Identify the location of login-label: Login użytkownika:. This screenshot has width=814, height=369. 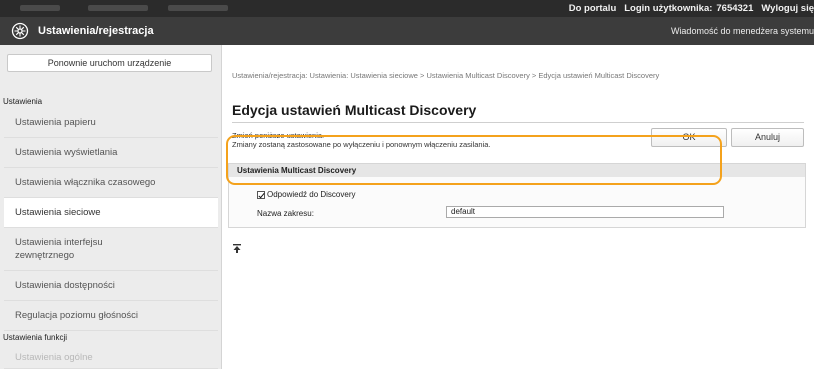
(668, 8).